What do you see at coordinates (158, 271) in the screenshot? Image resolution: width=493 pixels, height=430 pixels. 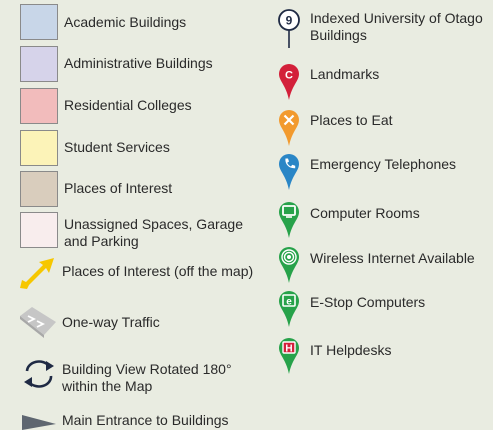 I see `off-map-label: Places of Interest (off the map)` at bounding box center [158, 271].